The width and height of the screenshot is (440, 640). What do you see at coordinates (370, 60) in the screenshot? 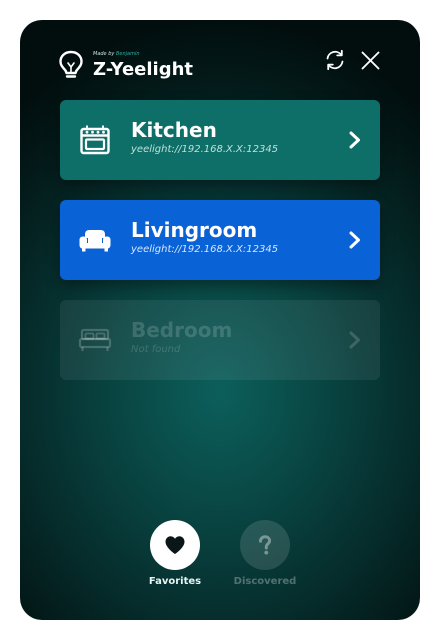
I see `close-icon` at bounding box center [370, 60].